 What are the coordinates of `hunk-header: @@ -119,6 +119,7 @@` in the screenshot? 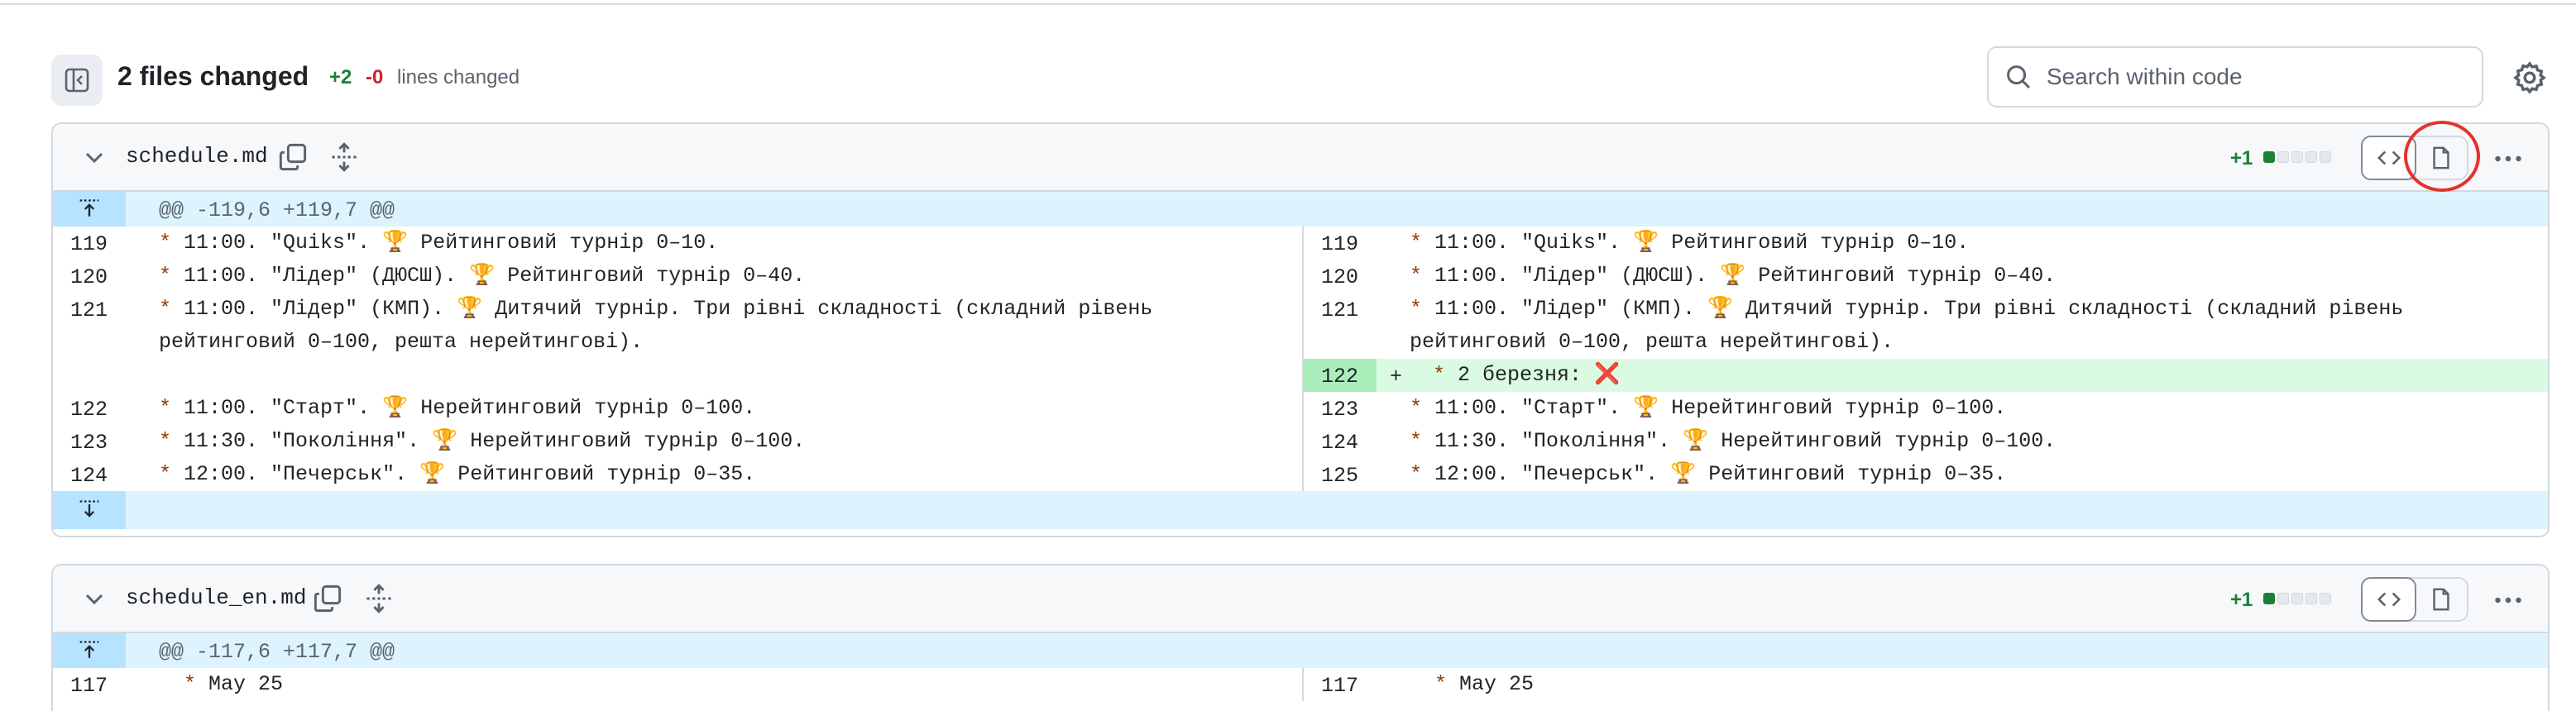 It's located at (1301, 210).